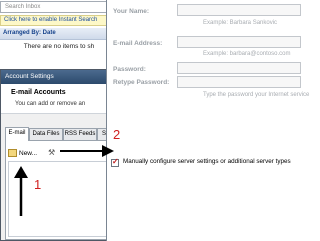 This screenshot has height=241, width=320. Describe the element at coordinates (80, 134) in the screenshot. I see `tab-rss-feeds: RSS Feeds` at that location.